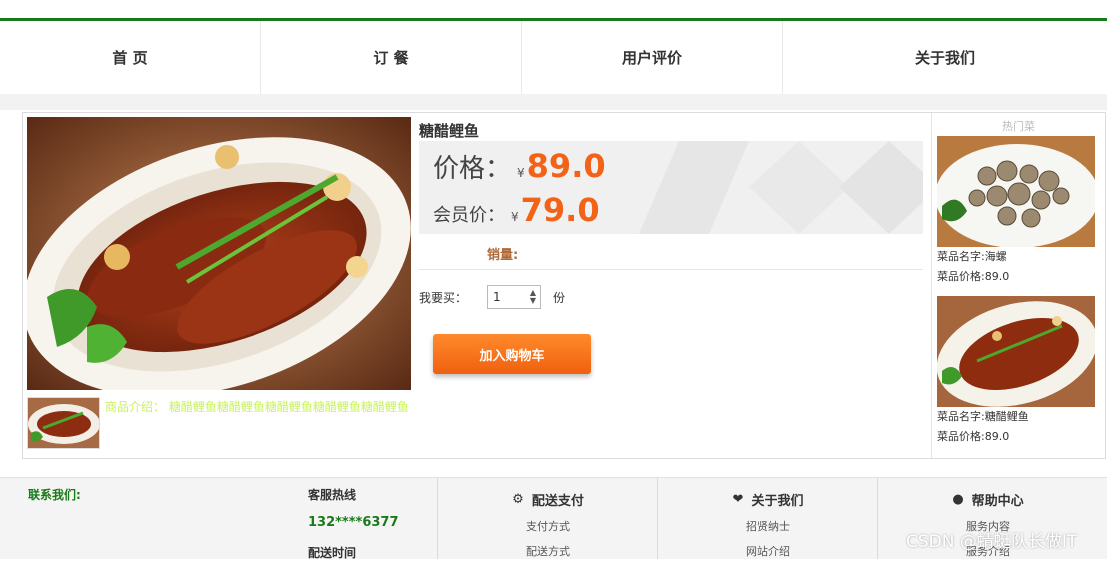 The width and height of the screenshot is (1107, 561). Describe the element at coordinates (671, 254) in the screenshot. I see `sales-row: 销量:` at that location.